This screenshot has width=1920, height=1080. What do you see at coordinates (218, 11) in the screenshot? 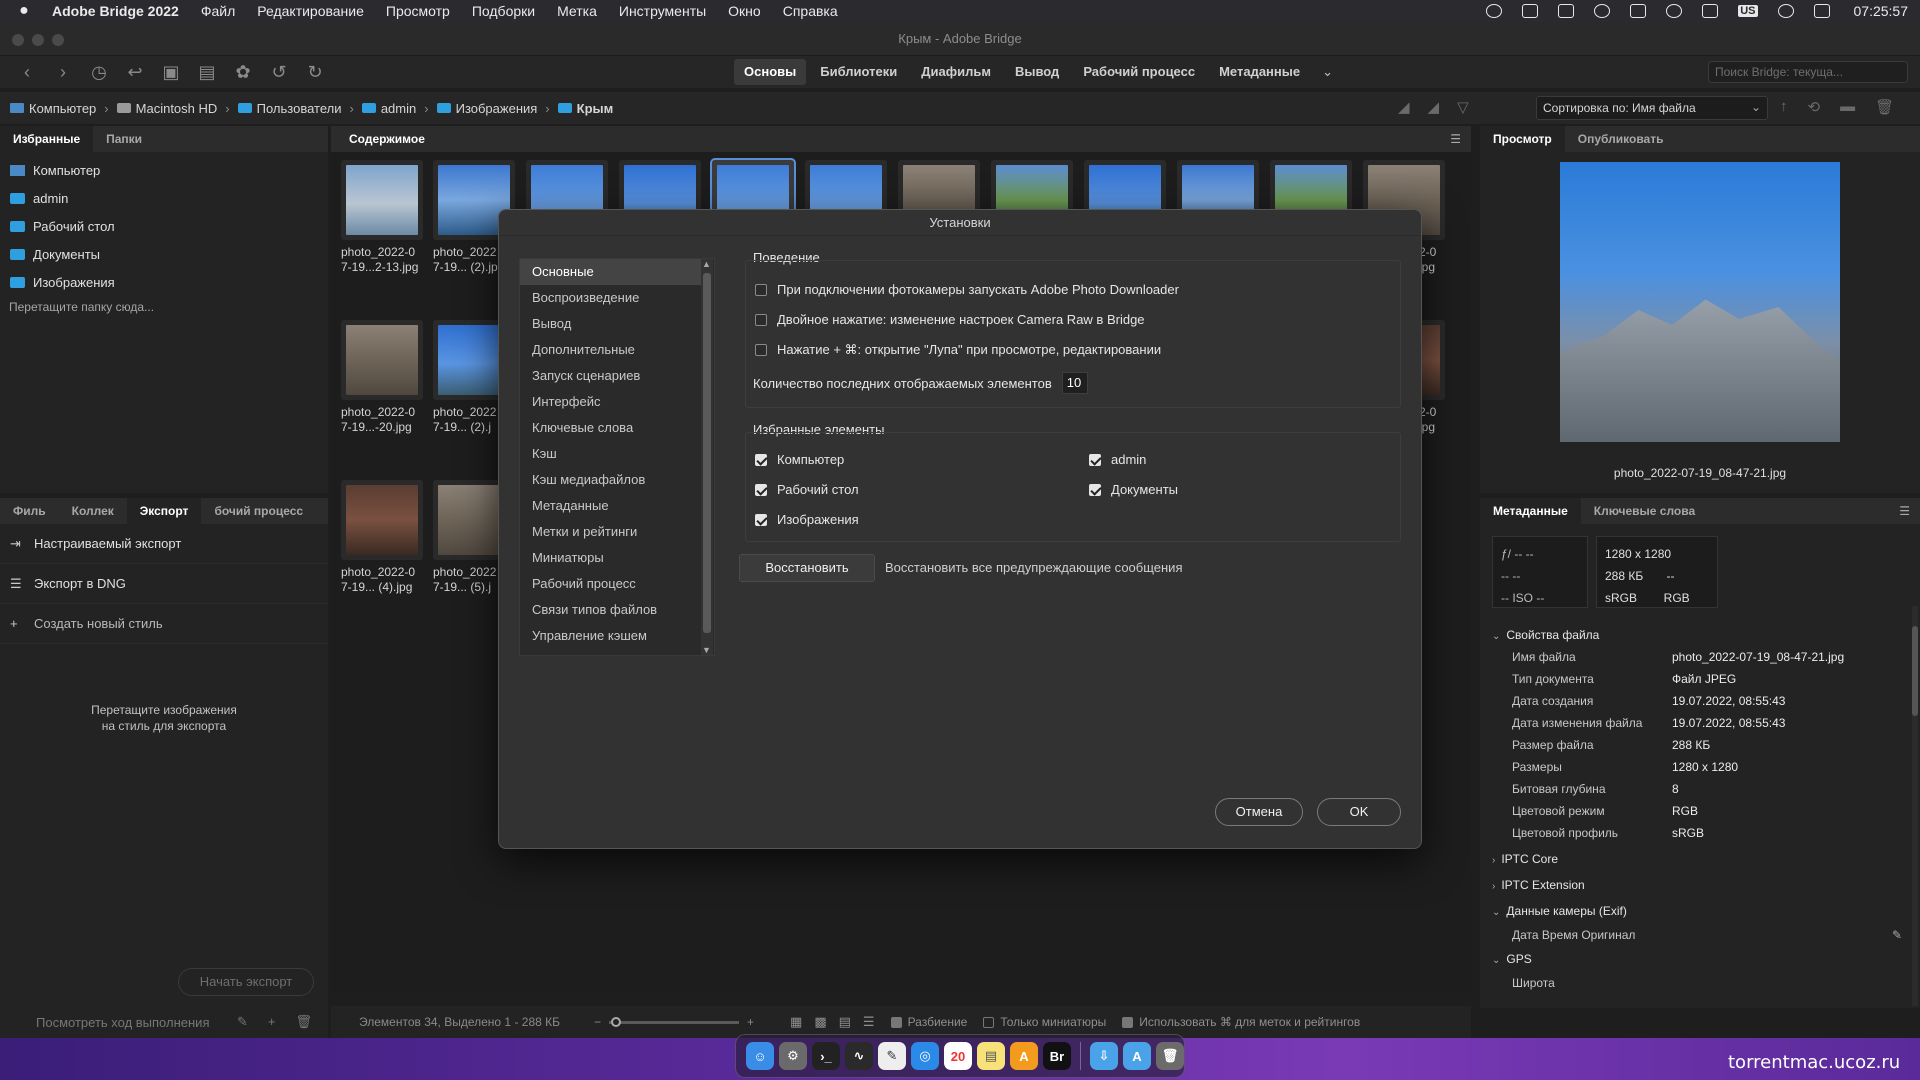
I see `menu-file: Файл` at bounding box center [218, 11].